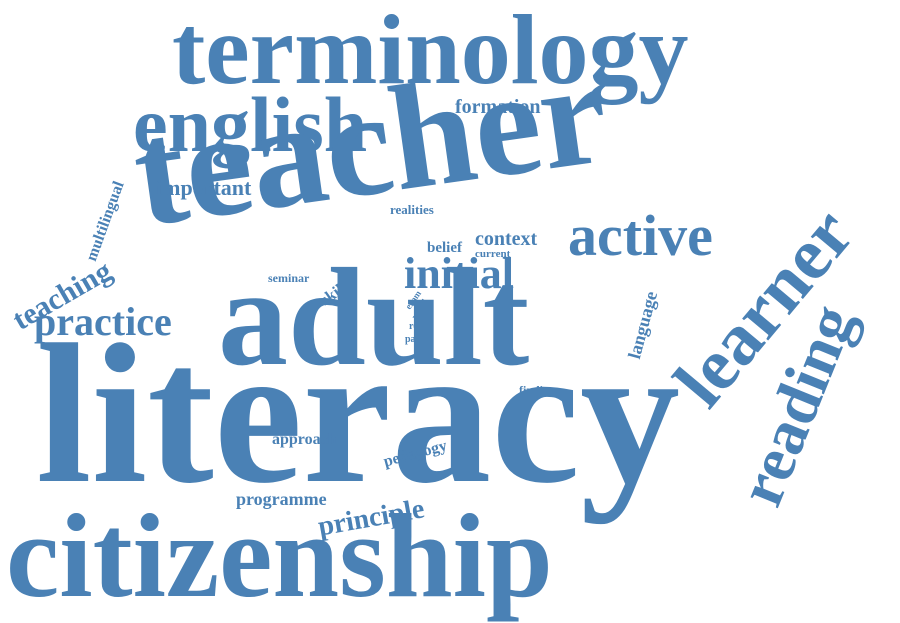  What do you see at coordinates (279, 555) in the screenshot?
I see `word-citizenship: citizenship` at bounding box center [279, 555].